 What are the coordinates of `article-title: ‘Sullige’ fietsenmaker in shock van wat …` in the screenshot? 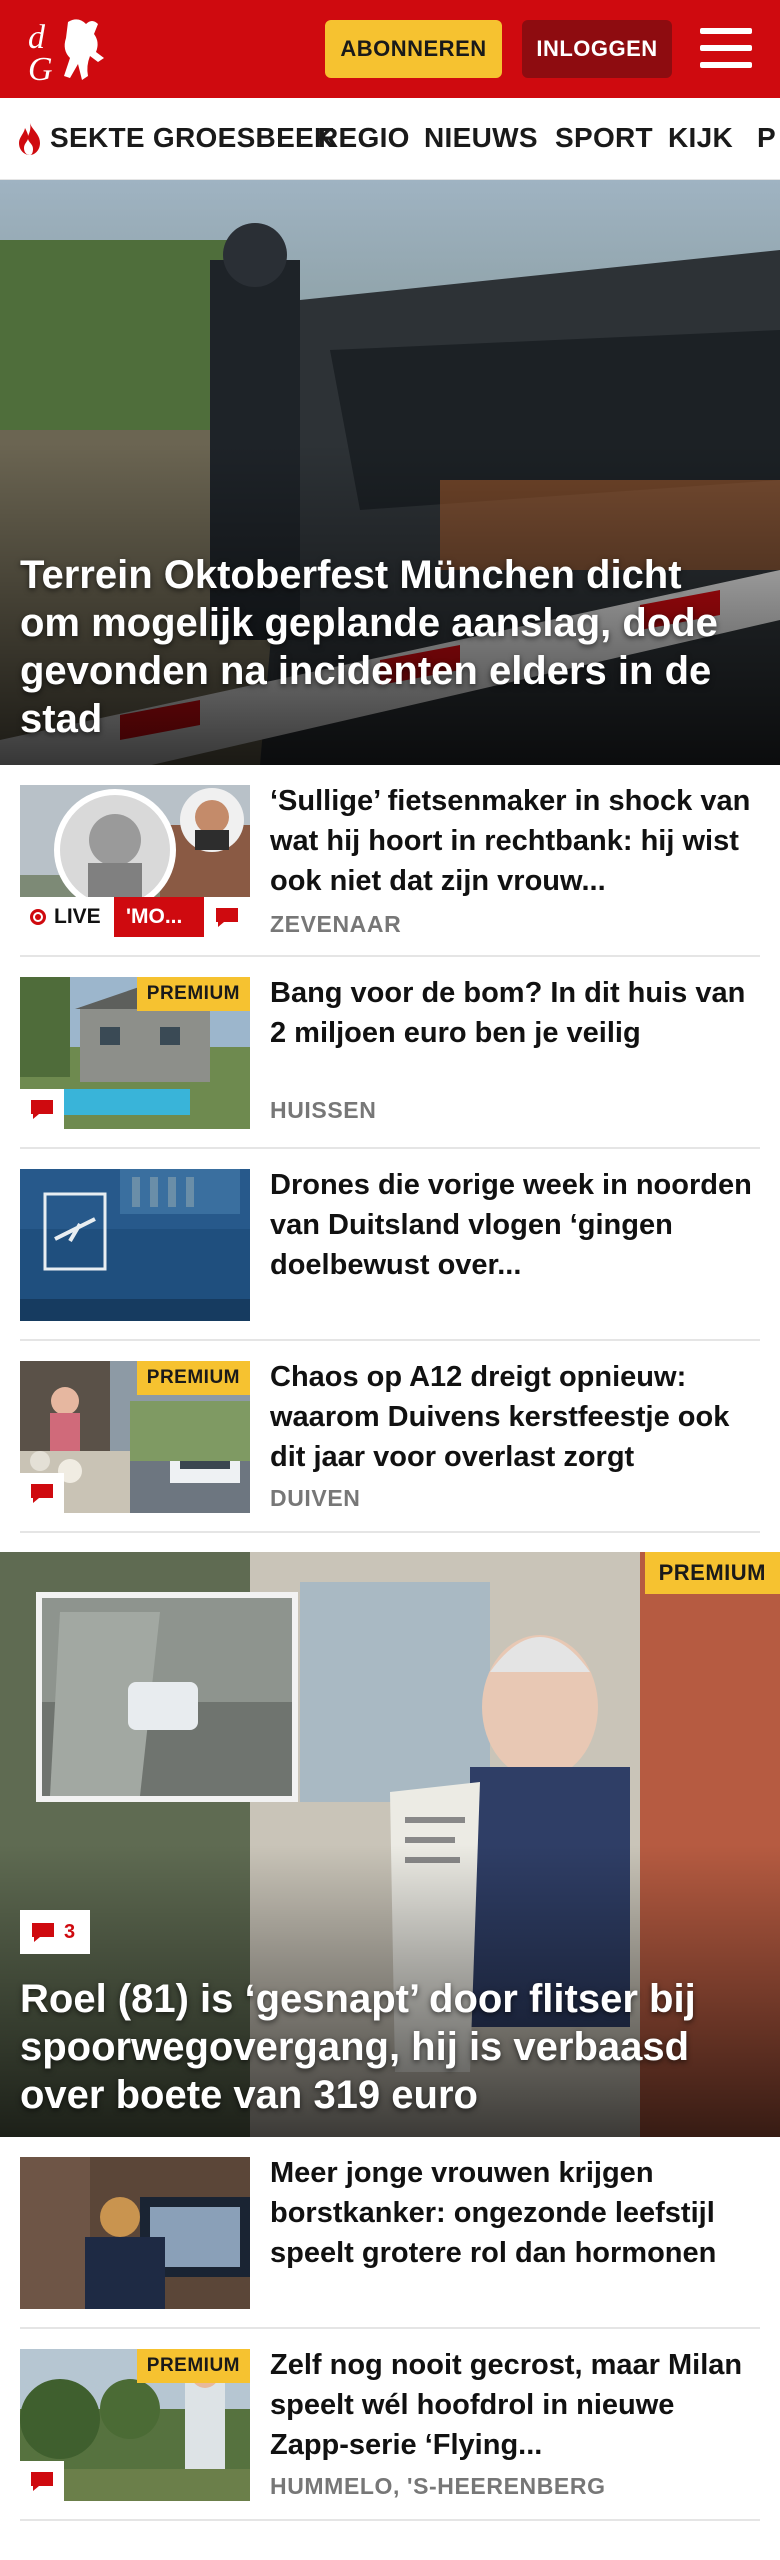 It's located at (515, 841).